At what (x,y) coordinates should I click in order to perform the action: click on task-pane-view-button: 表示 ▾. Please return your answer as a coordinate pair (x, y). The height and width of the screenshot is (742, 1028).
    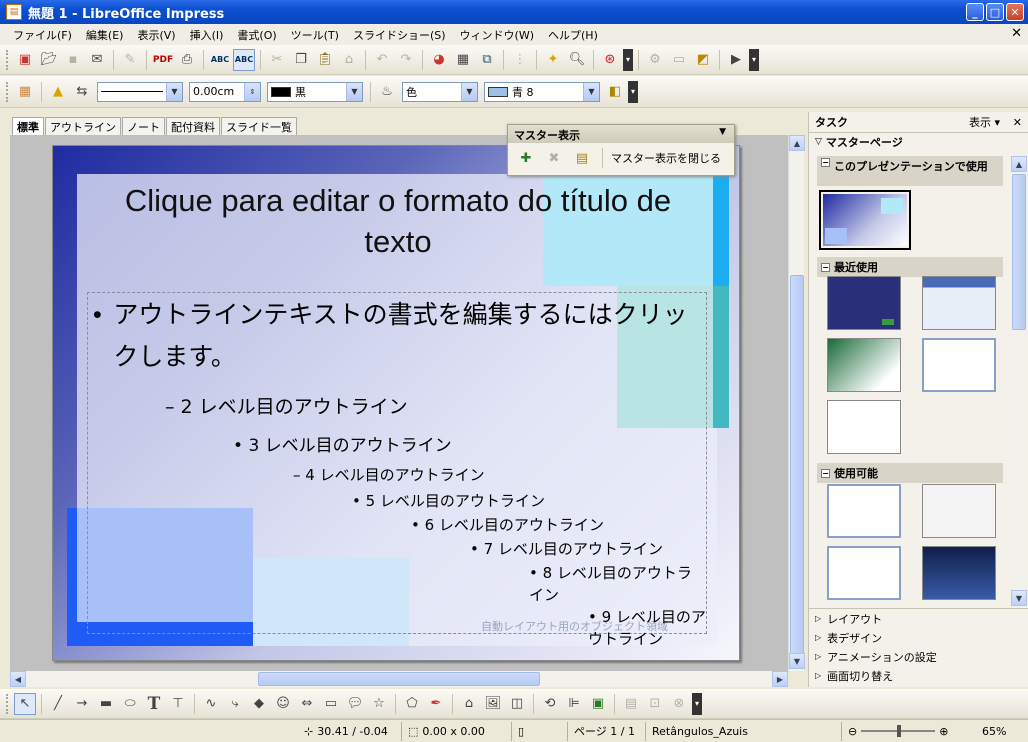
    Looking at the image, I should click on (984, 122).